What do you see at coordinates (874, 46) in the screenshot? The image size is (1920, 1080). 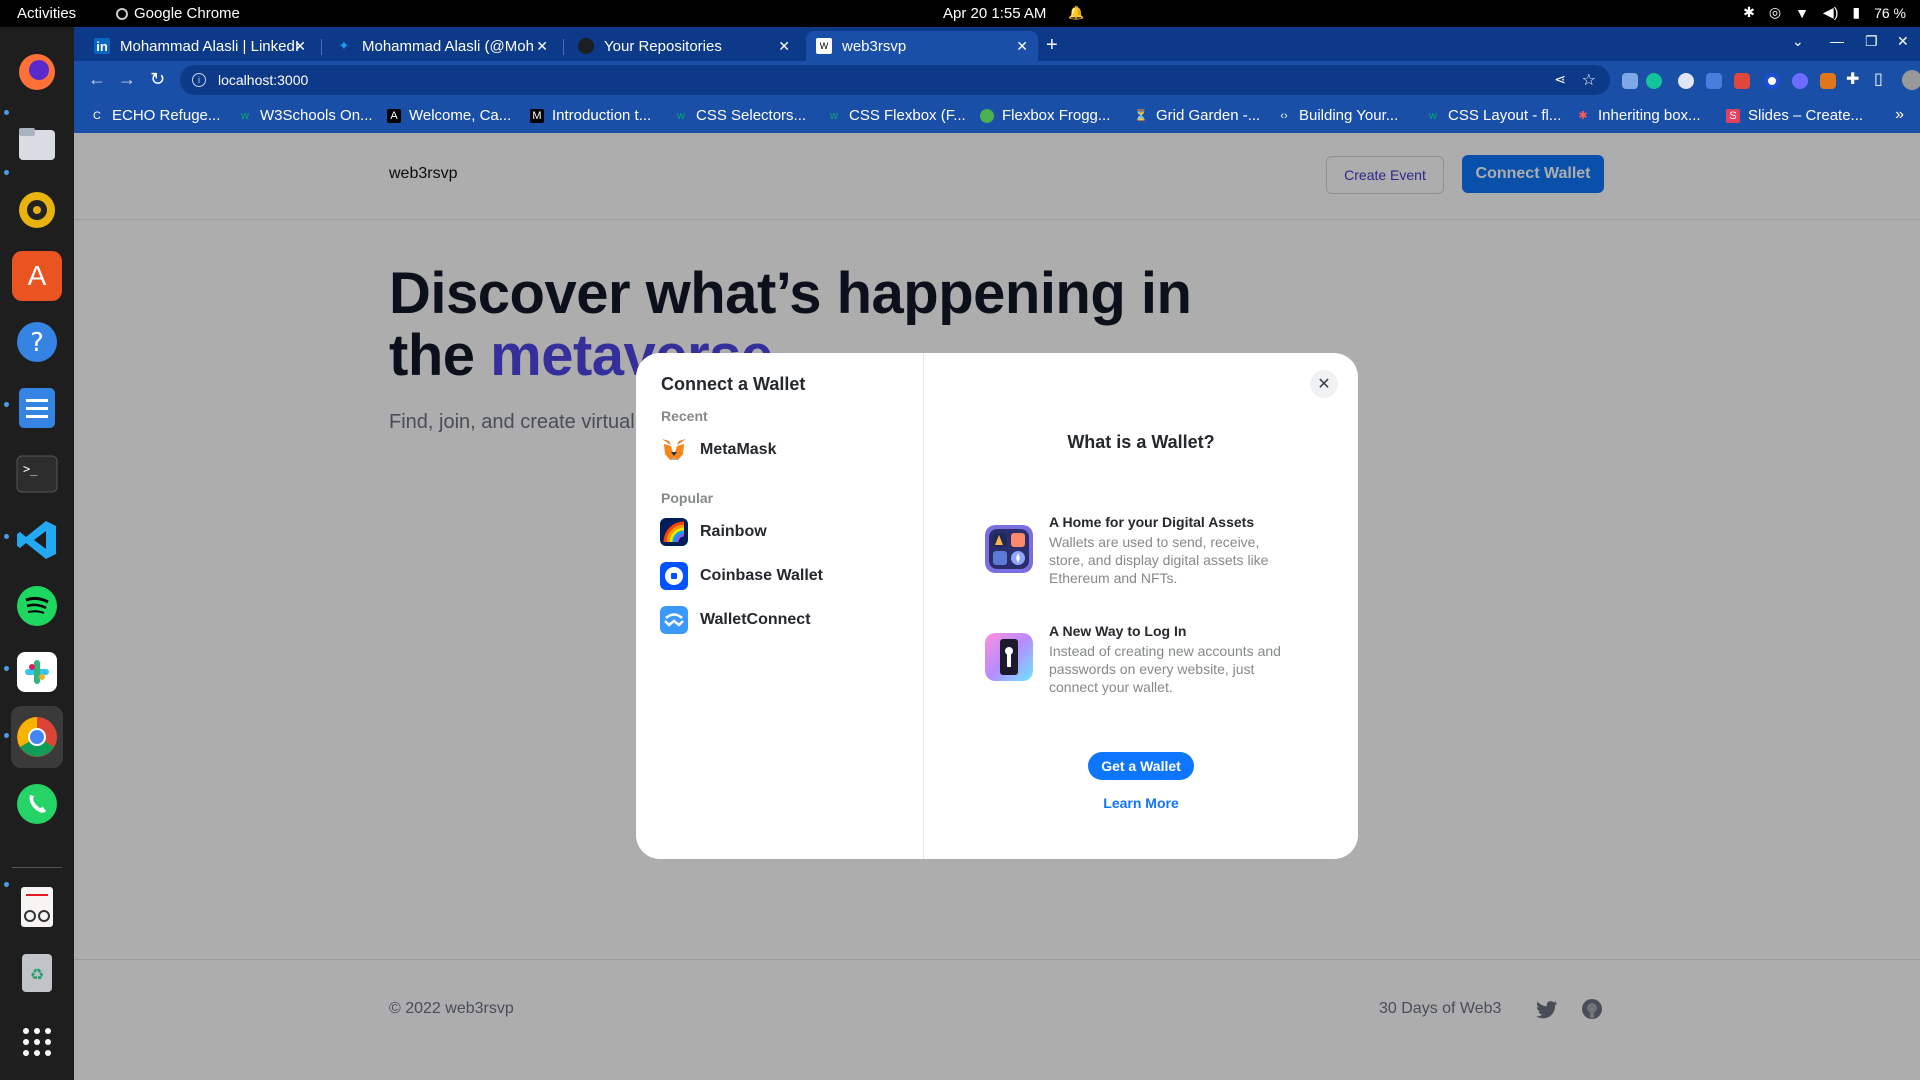 I see `tab-title: web3rsvp` at bounding box center [874, 46].